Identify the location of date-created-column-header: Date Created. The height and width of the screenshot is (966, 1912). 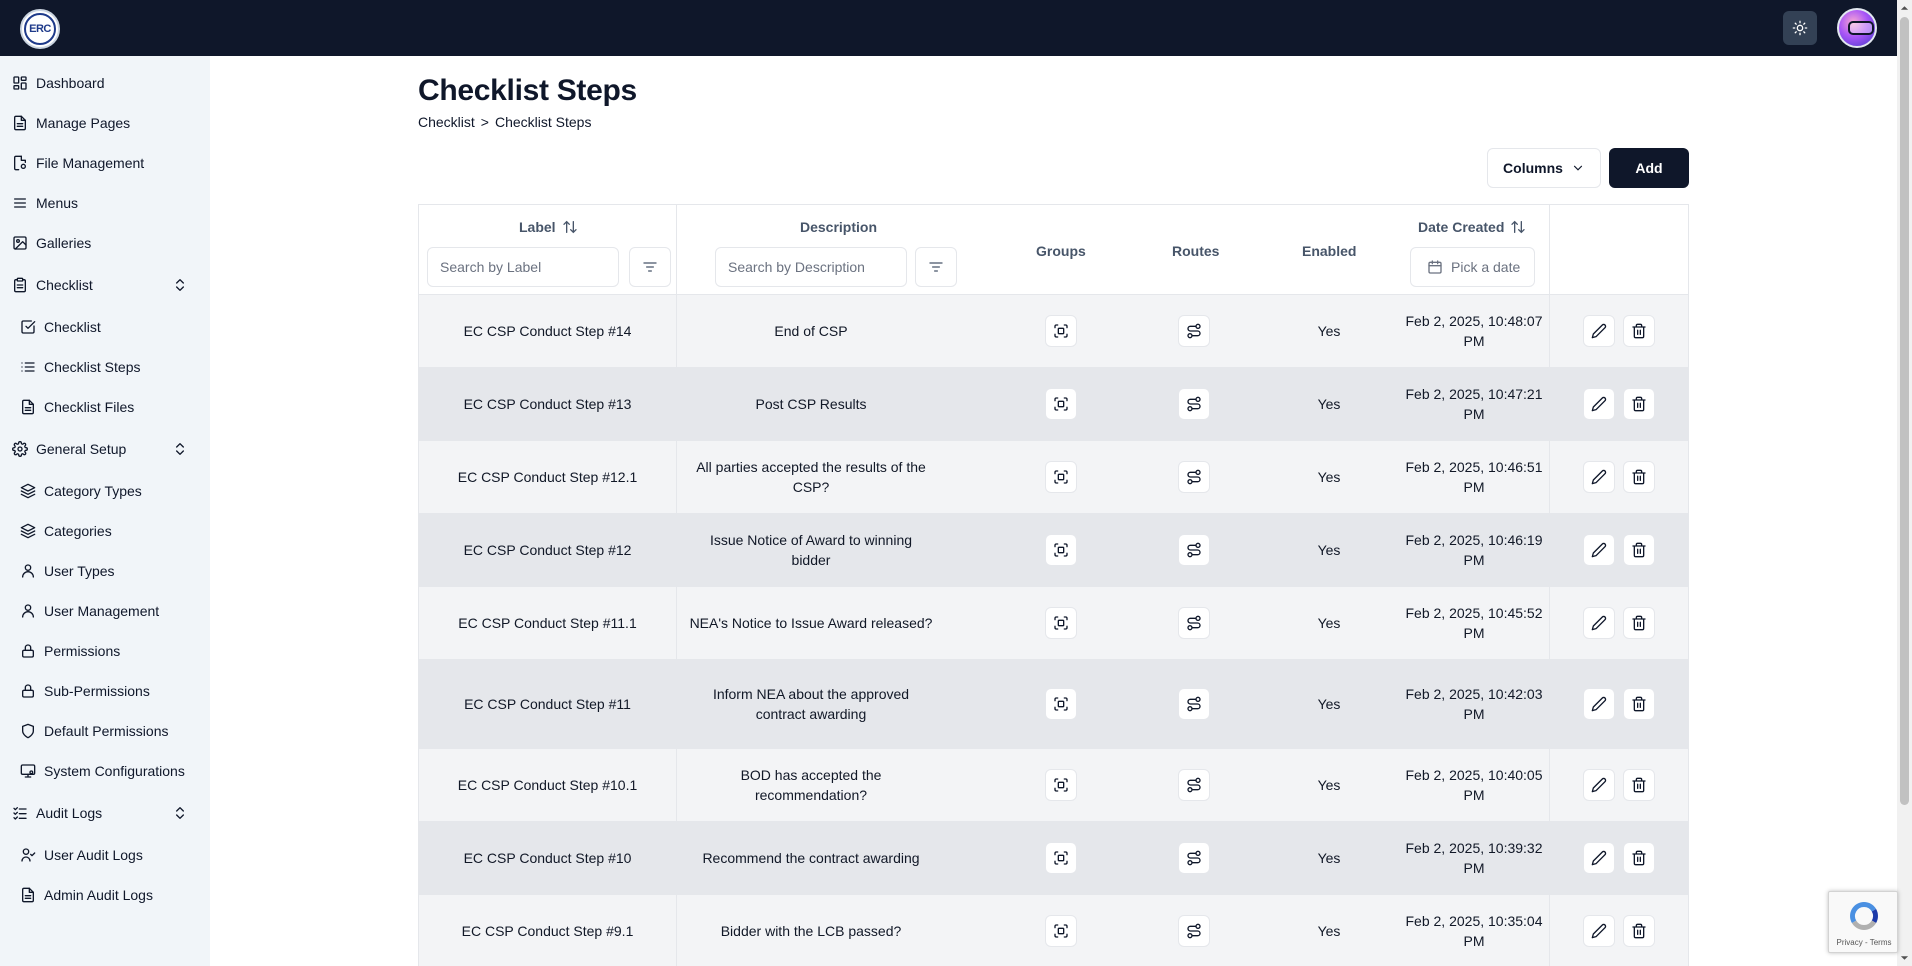
(1472, 227).